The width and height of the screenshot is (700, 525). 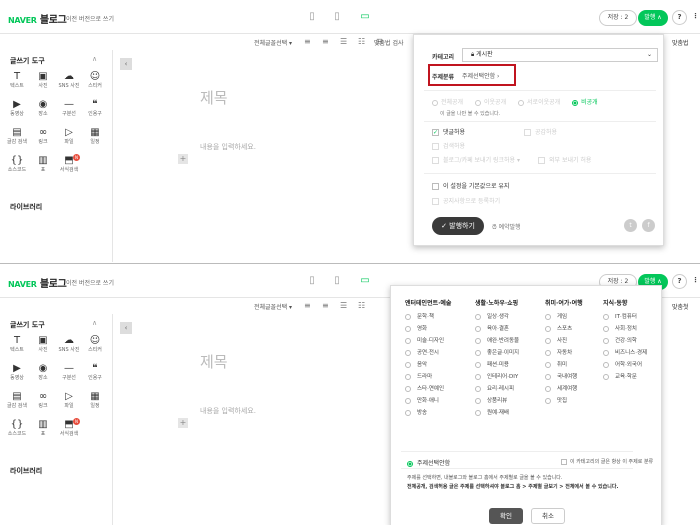 What do you see at coordinates (480, 75) in the screenshot?
I see `topic-select-button: 주제선택안함 ›` at bounding box center [480, 75].